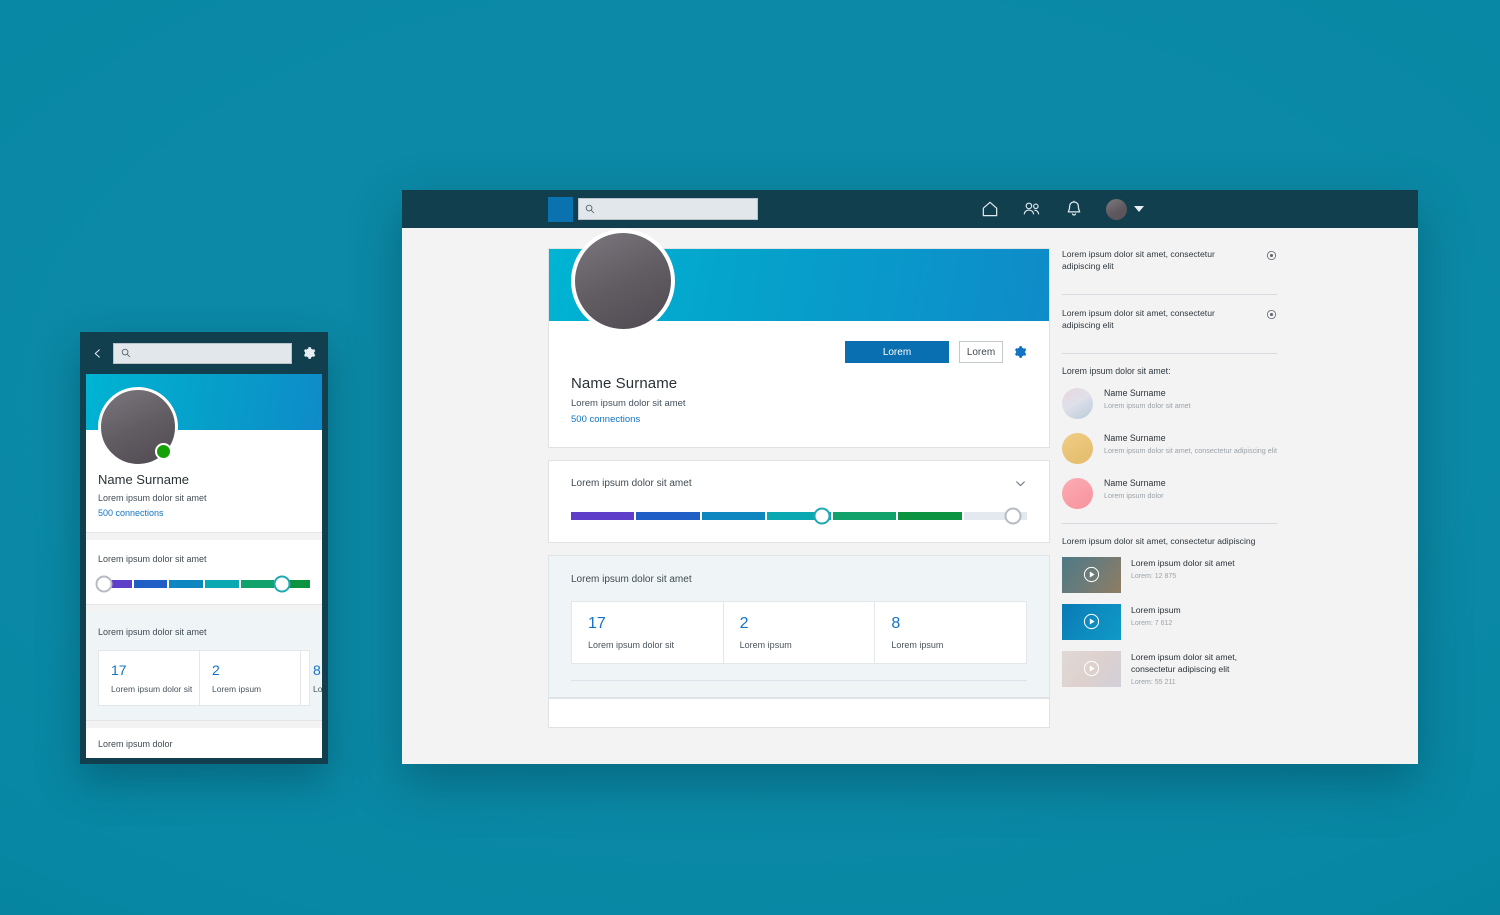  I want to click on square-logo-icon, so click(560, 209).